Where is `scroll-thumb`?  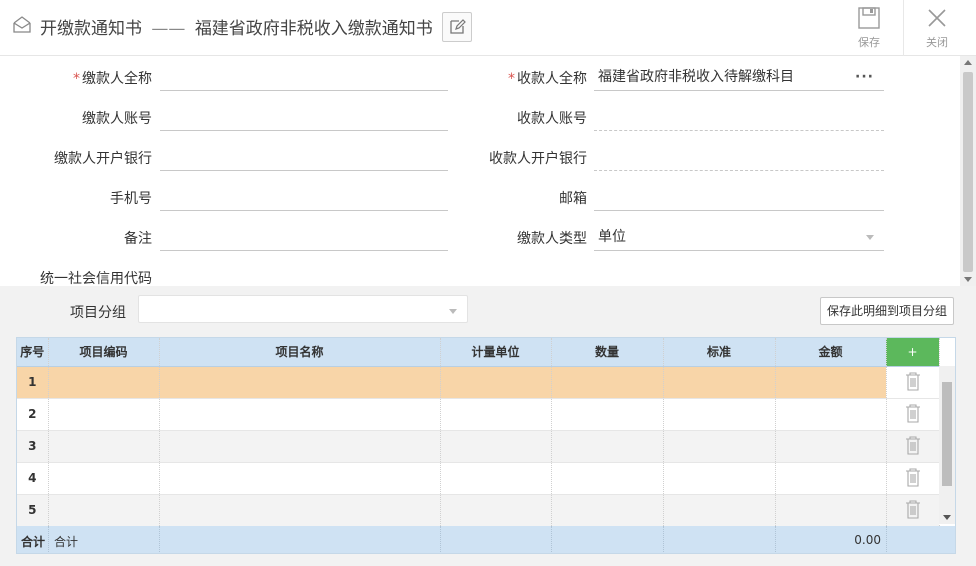 scroll-thumb is located at coordinates (968, 172).